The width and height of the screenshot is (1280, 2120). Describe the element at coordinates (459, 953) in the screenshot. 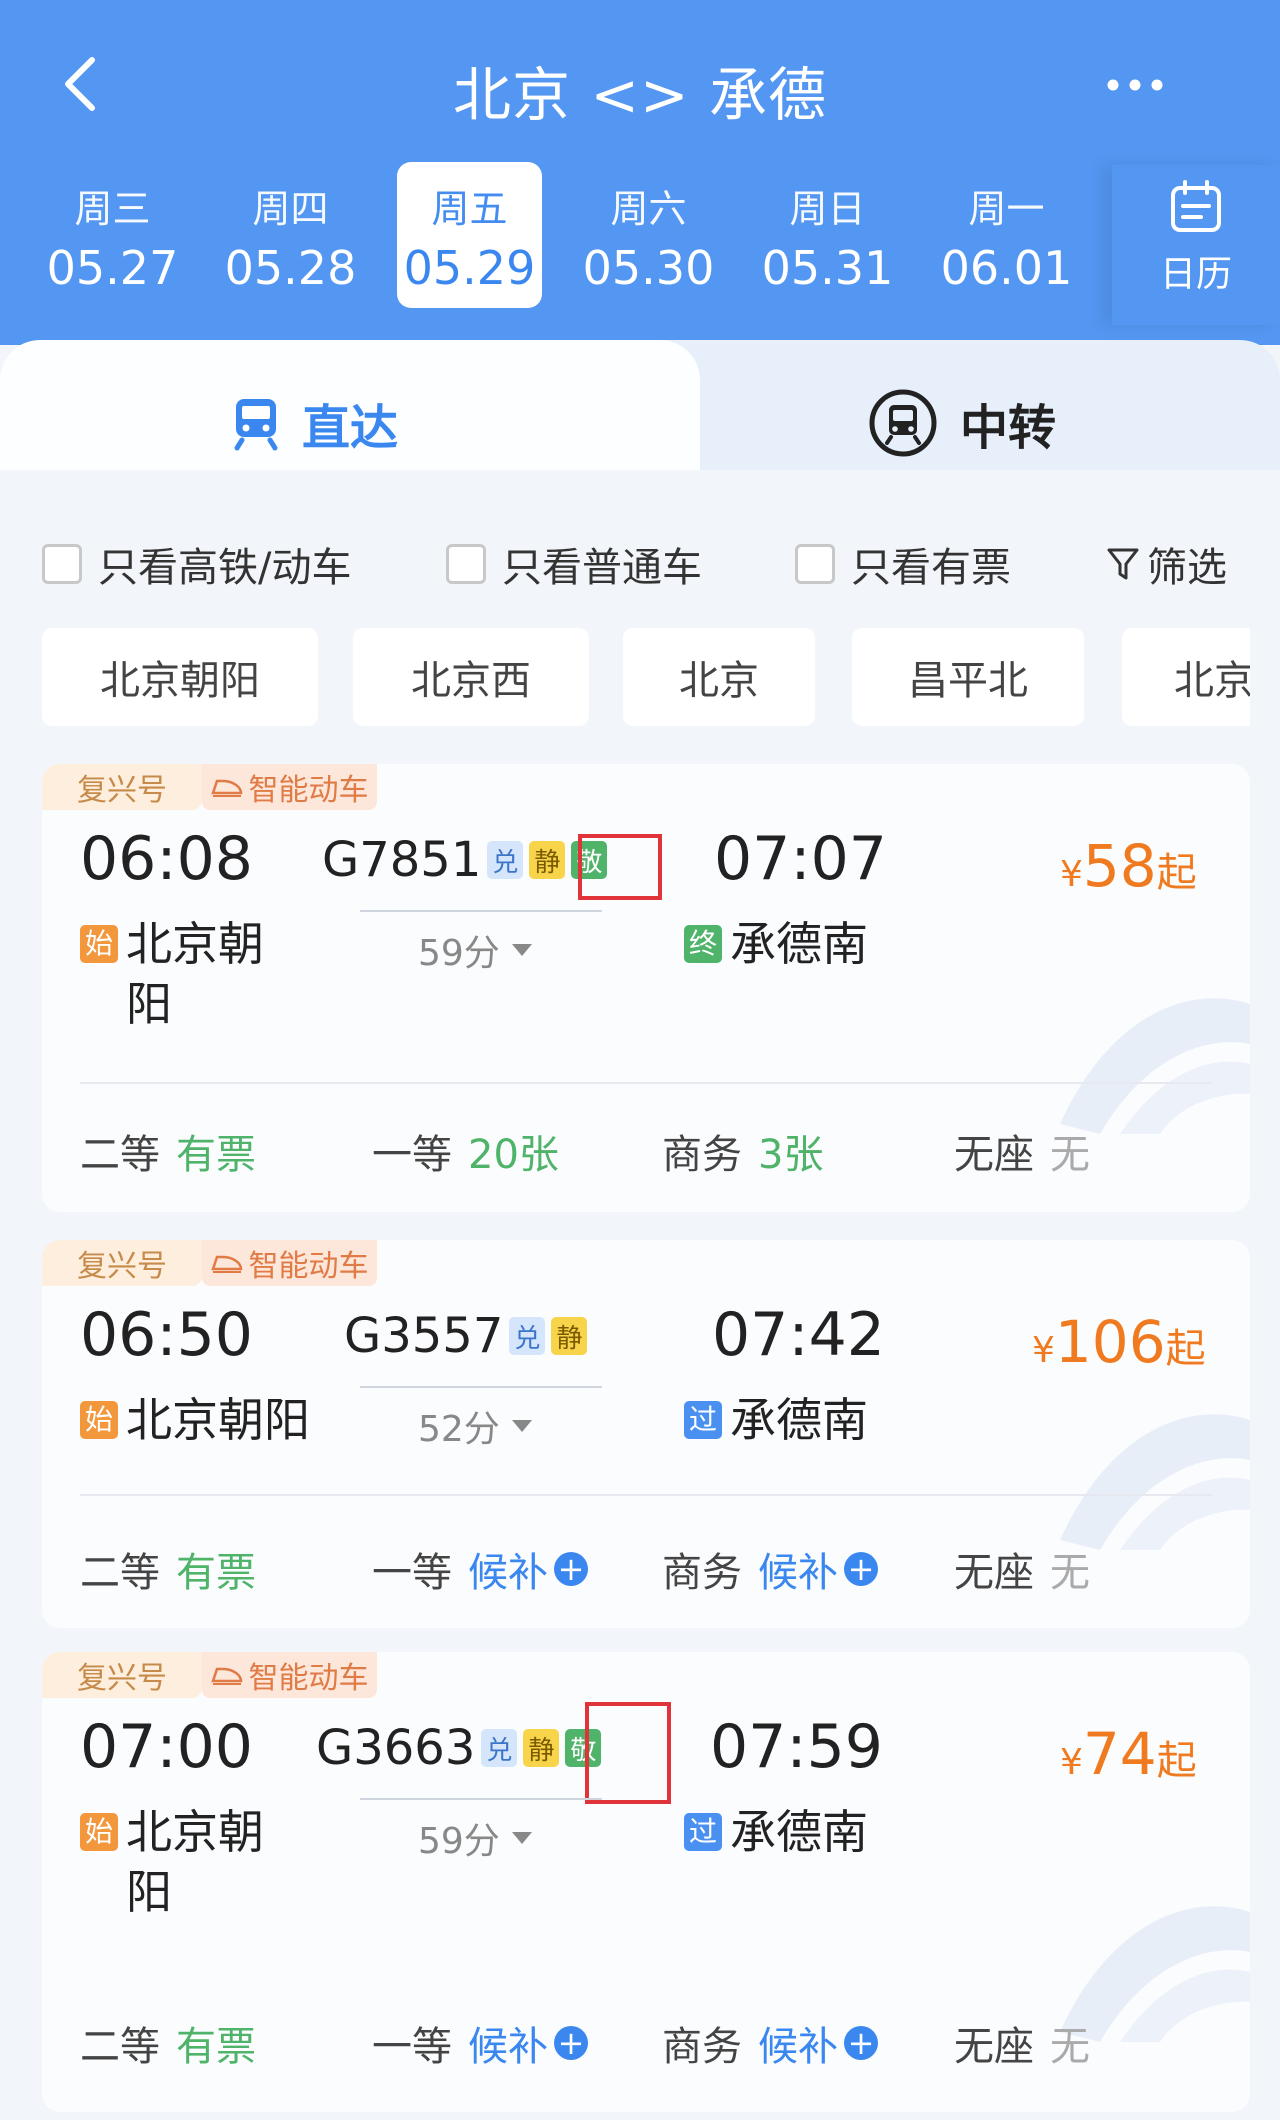

I see `duration-text: 59分` at that location.